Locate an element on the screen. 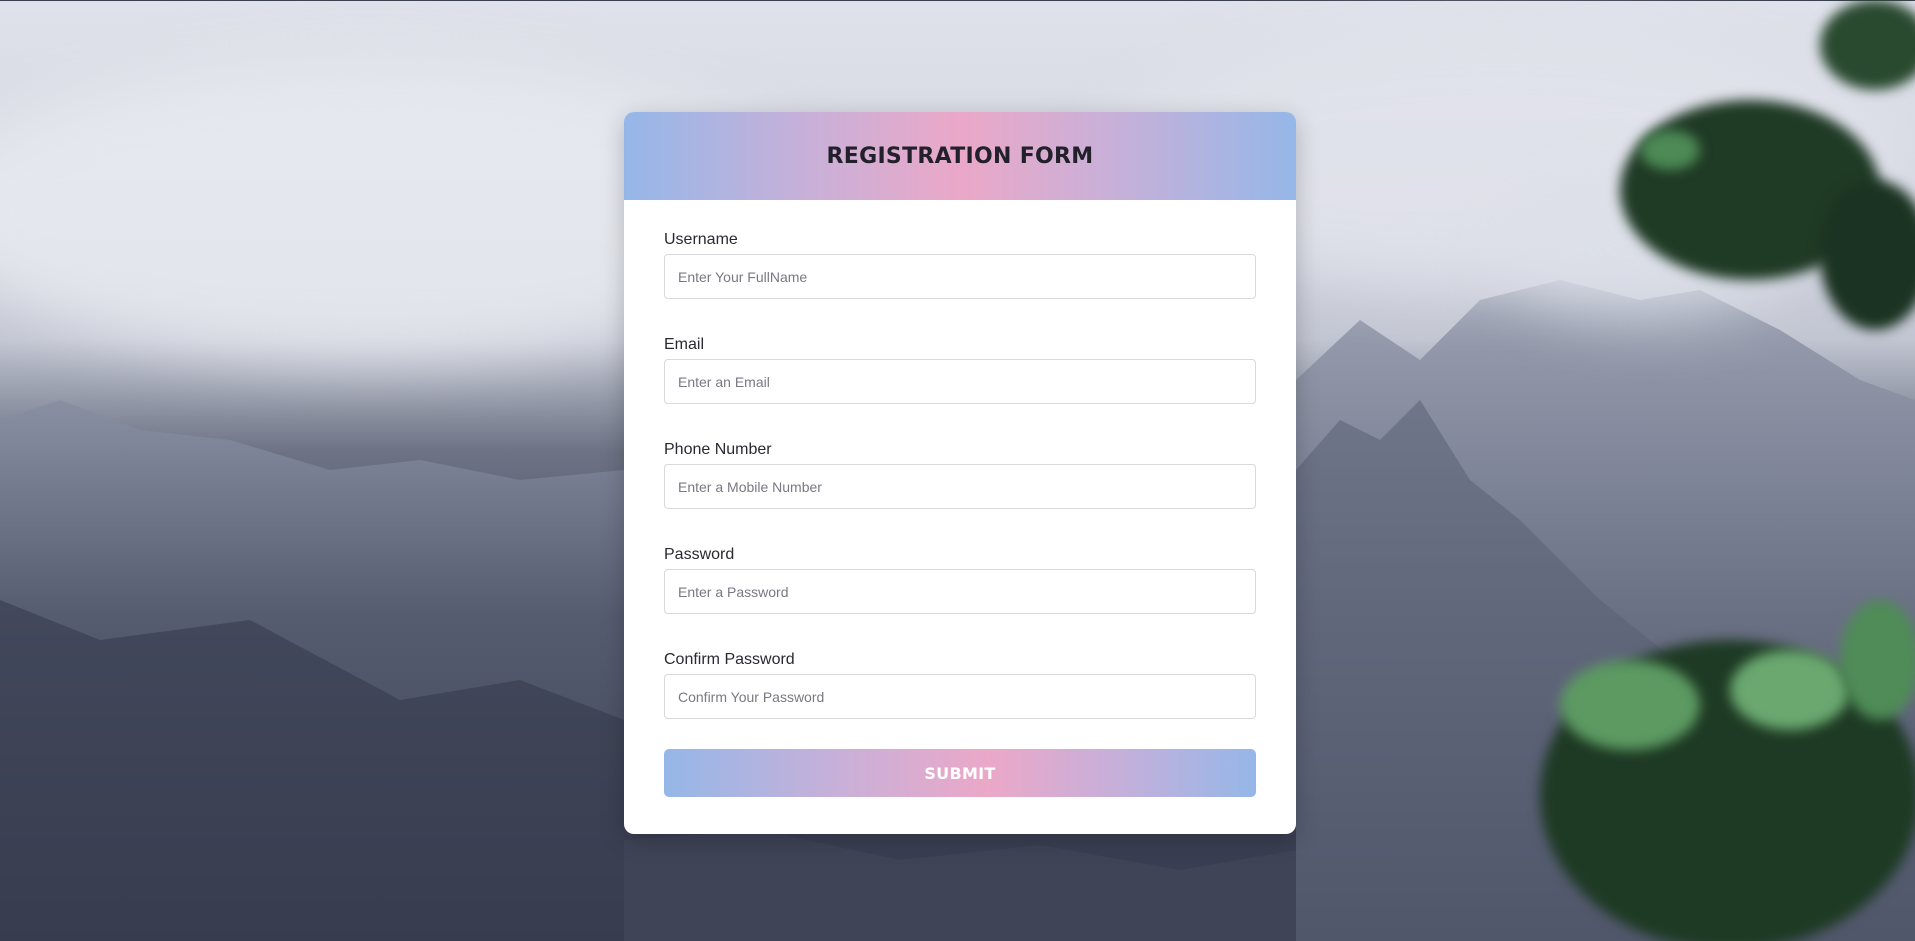 The width and height of the screenshot is (1915, 941). confirm-password-field-group: Confirm Password is located at coordinates (960, 684).